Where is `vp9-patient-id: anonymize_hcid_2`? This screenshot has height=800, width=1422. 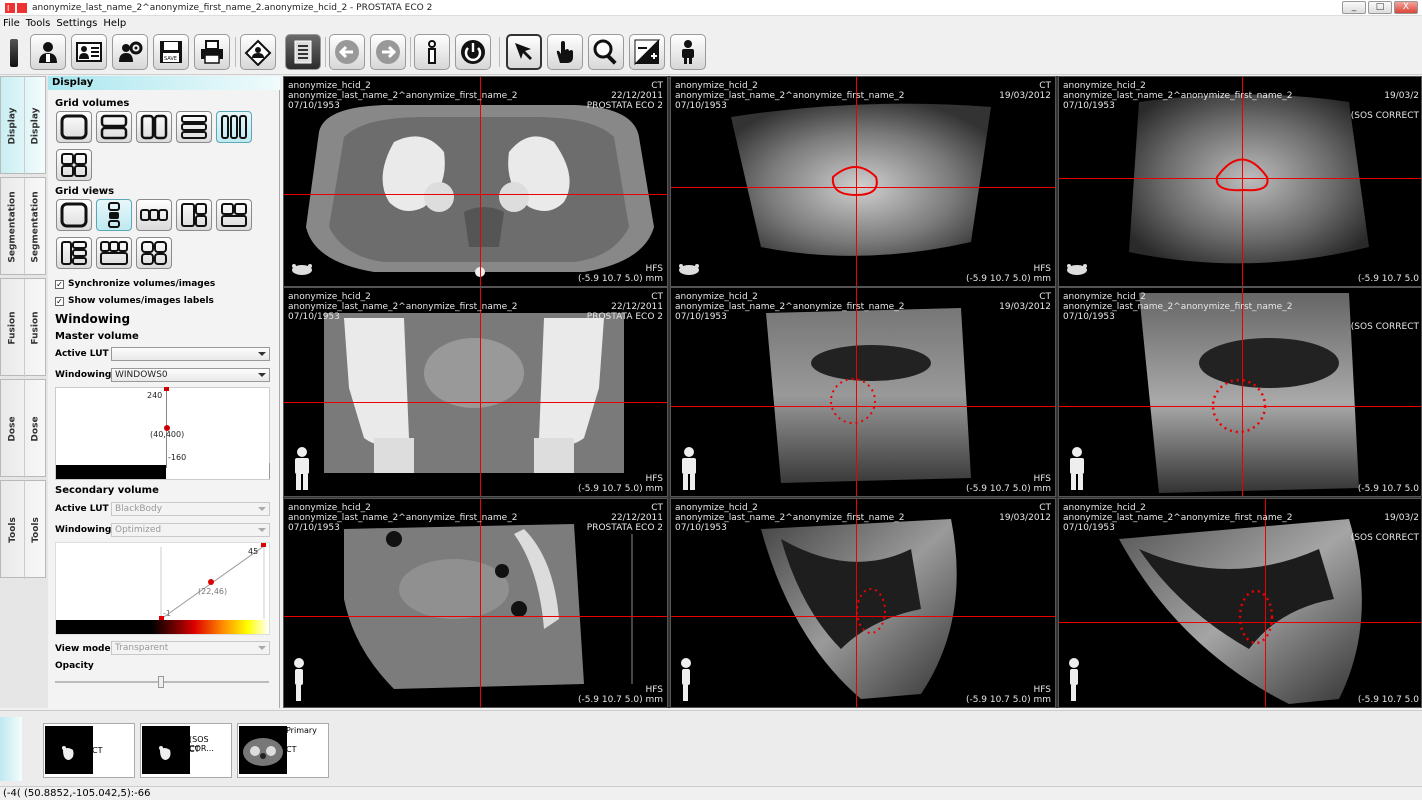
vp9-patient-id: anonymize_hcid_2 is located at coordinates (1104, 508).